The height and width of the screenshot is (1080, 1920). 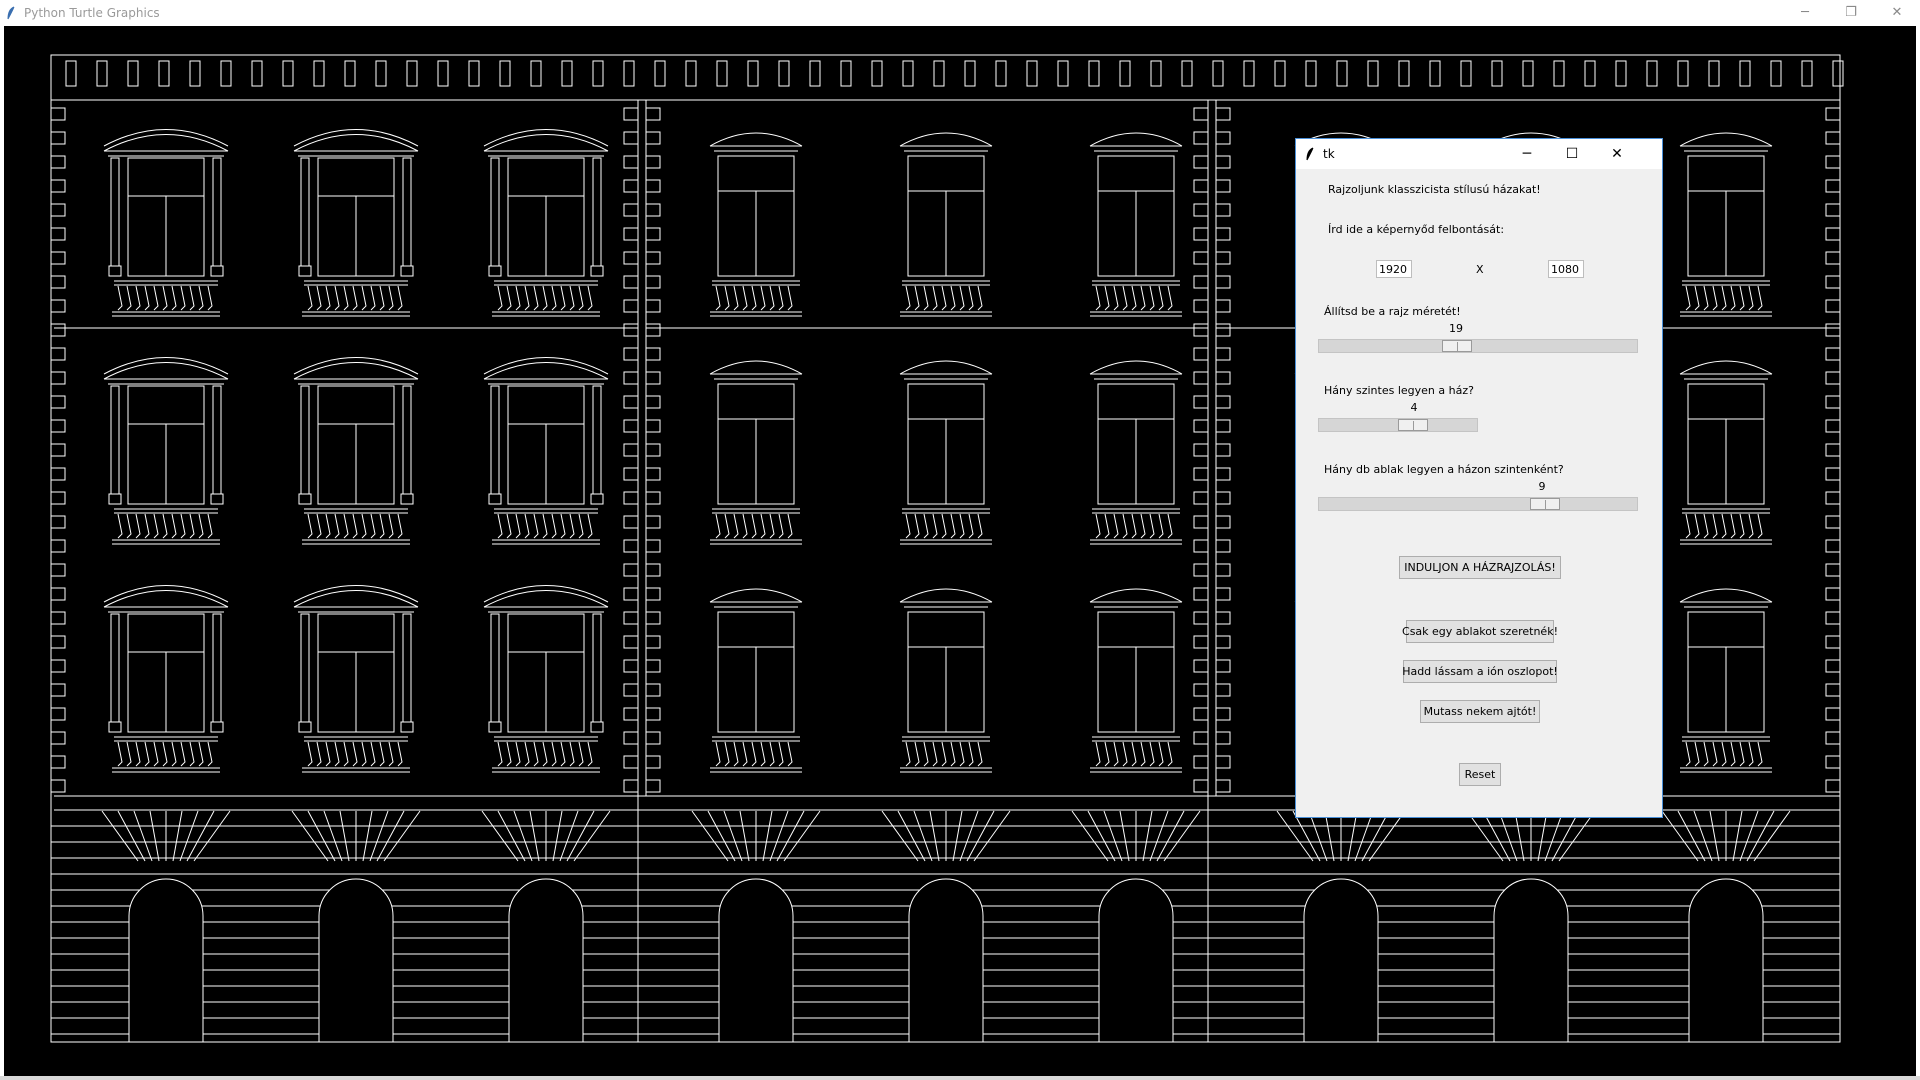 What do you see at coordinates (1399, 390) in the screenshot?
I see `floors-label: Hány szintes legyen a ház?` at bounding box center [1399, 390].